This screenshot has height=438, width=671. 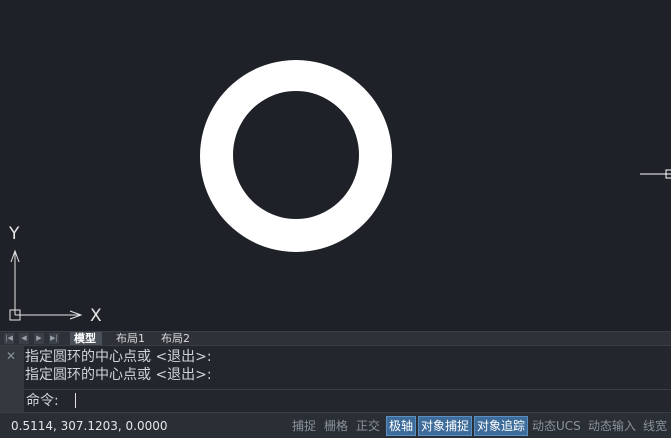 I want to click on ducs-toggle: 动态UCS, so click(x=556, y=426).